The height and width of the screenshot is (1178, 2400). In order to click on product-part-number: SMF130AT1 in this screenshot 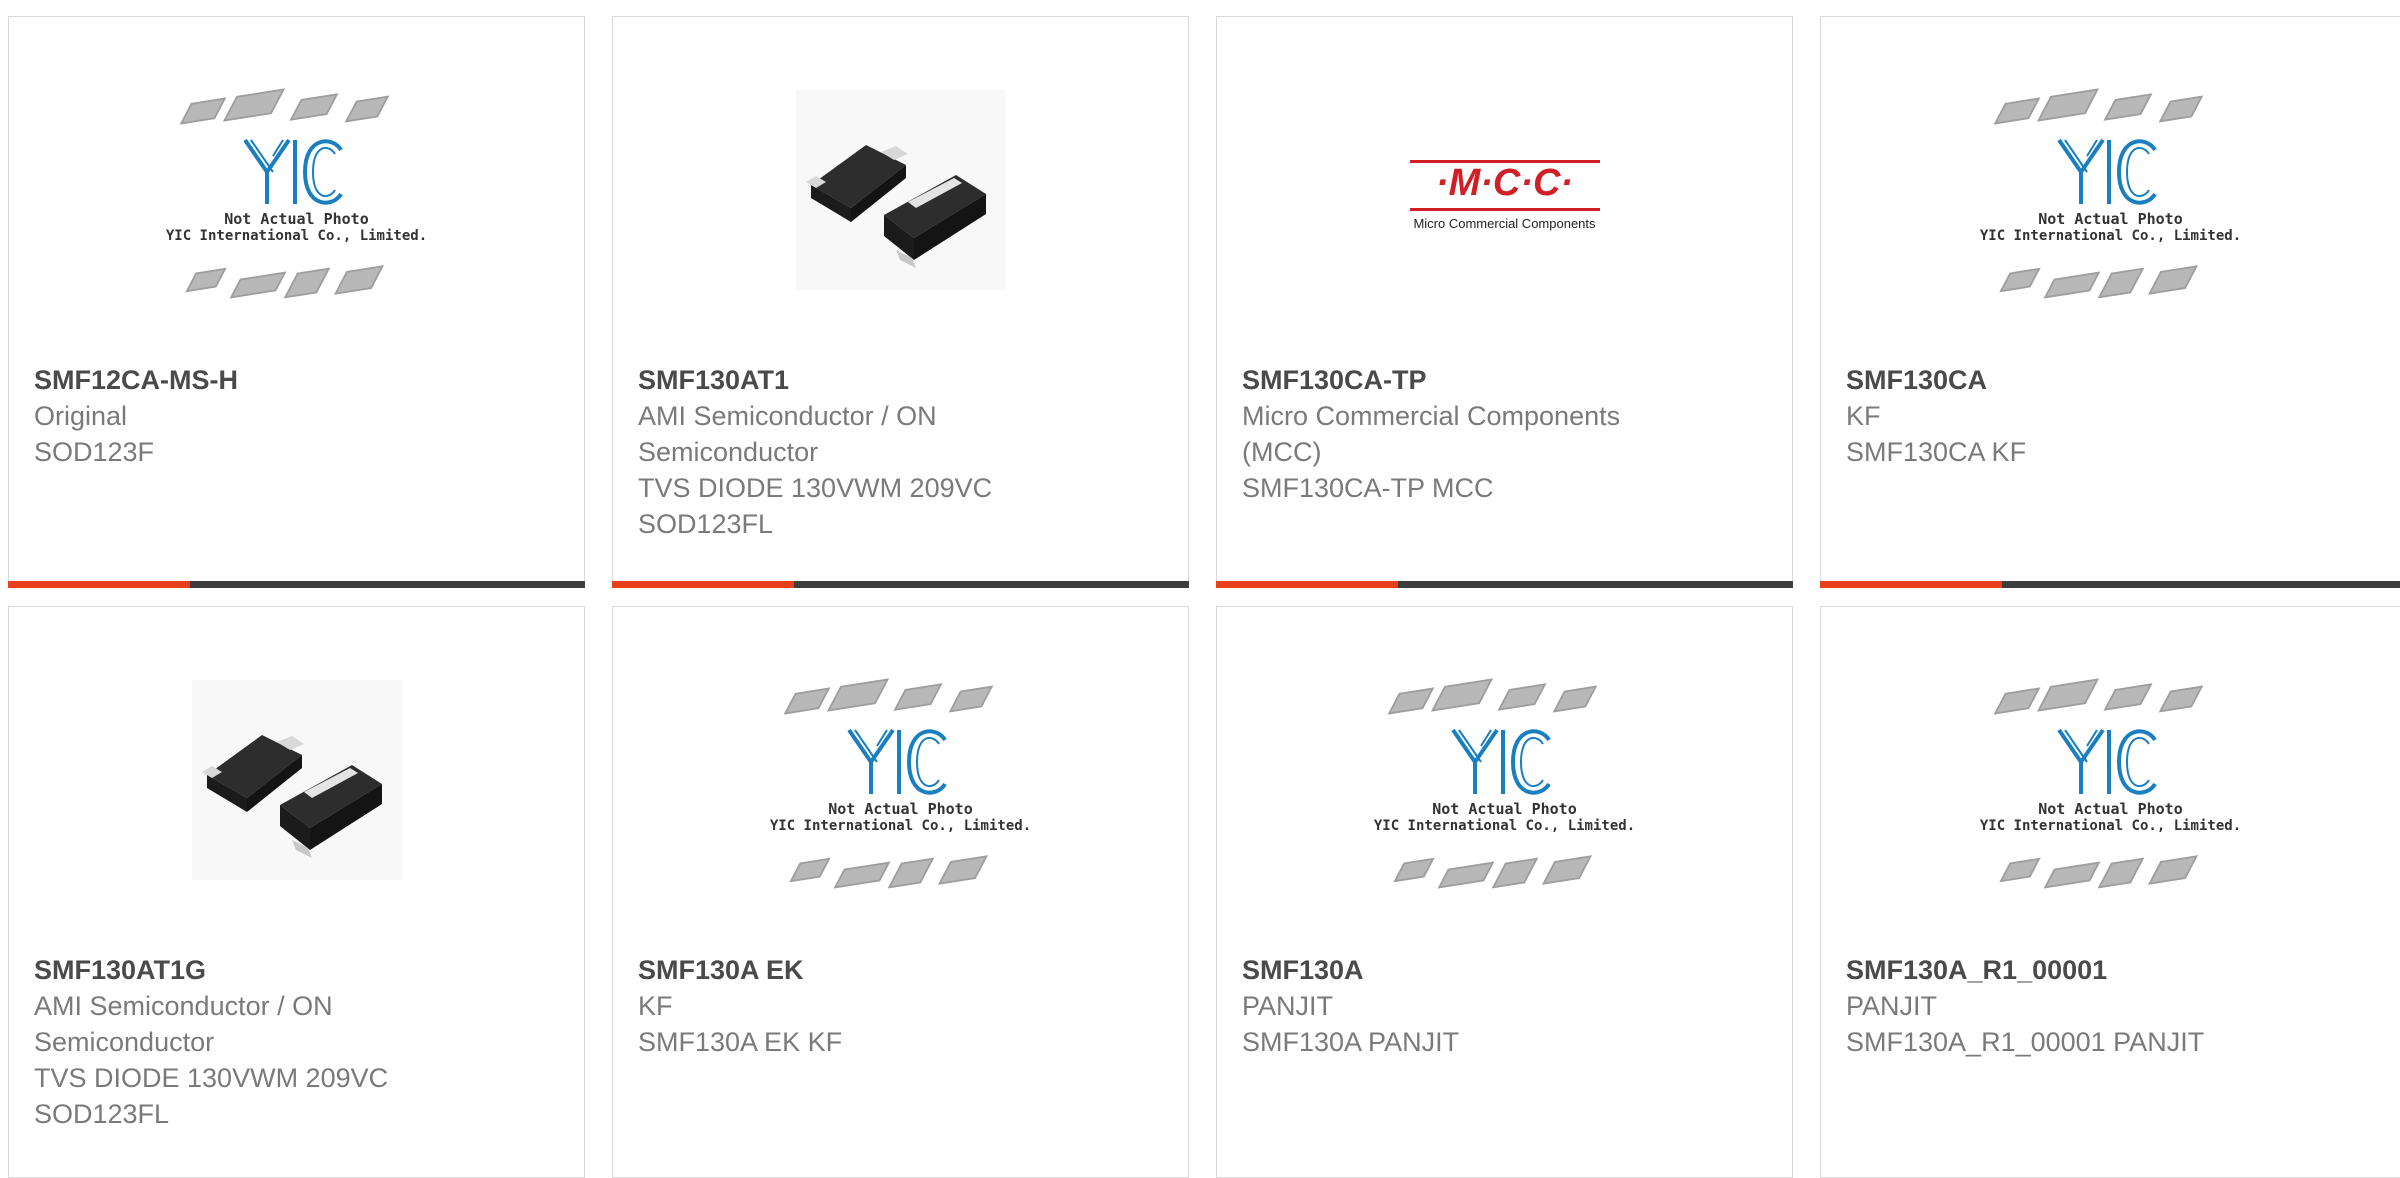, I will do `click(903, 380)`.